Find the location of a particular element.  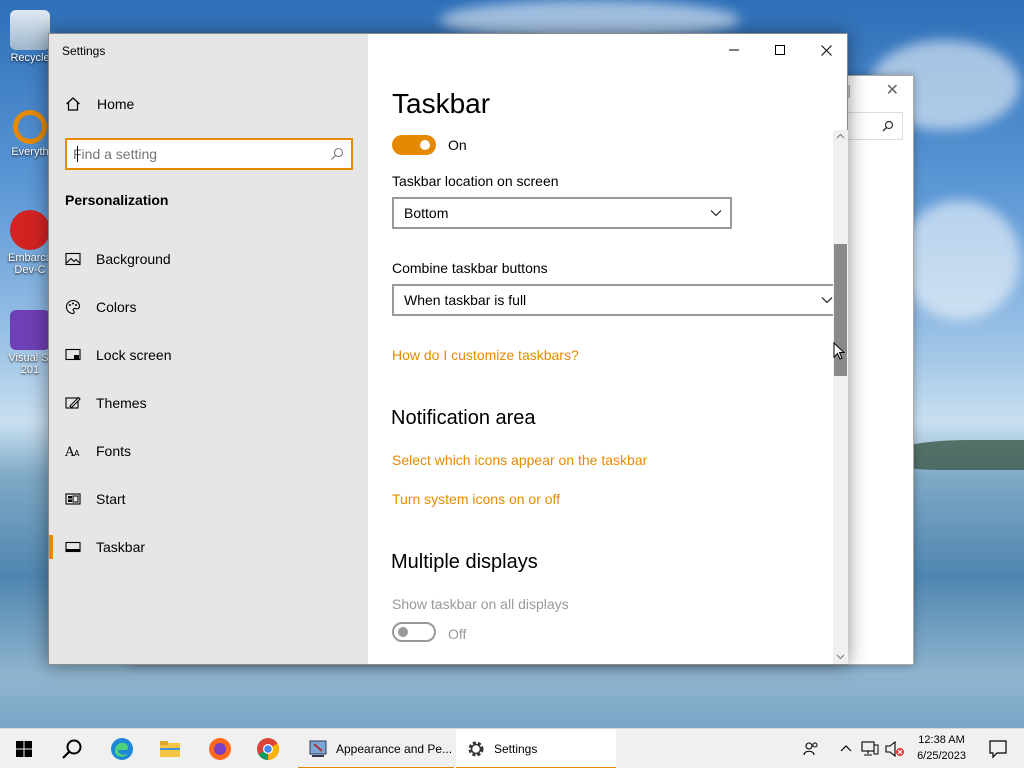

close-icon is located at coordinates (826, 50).